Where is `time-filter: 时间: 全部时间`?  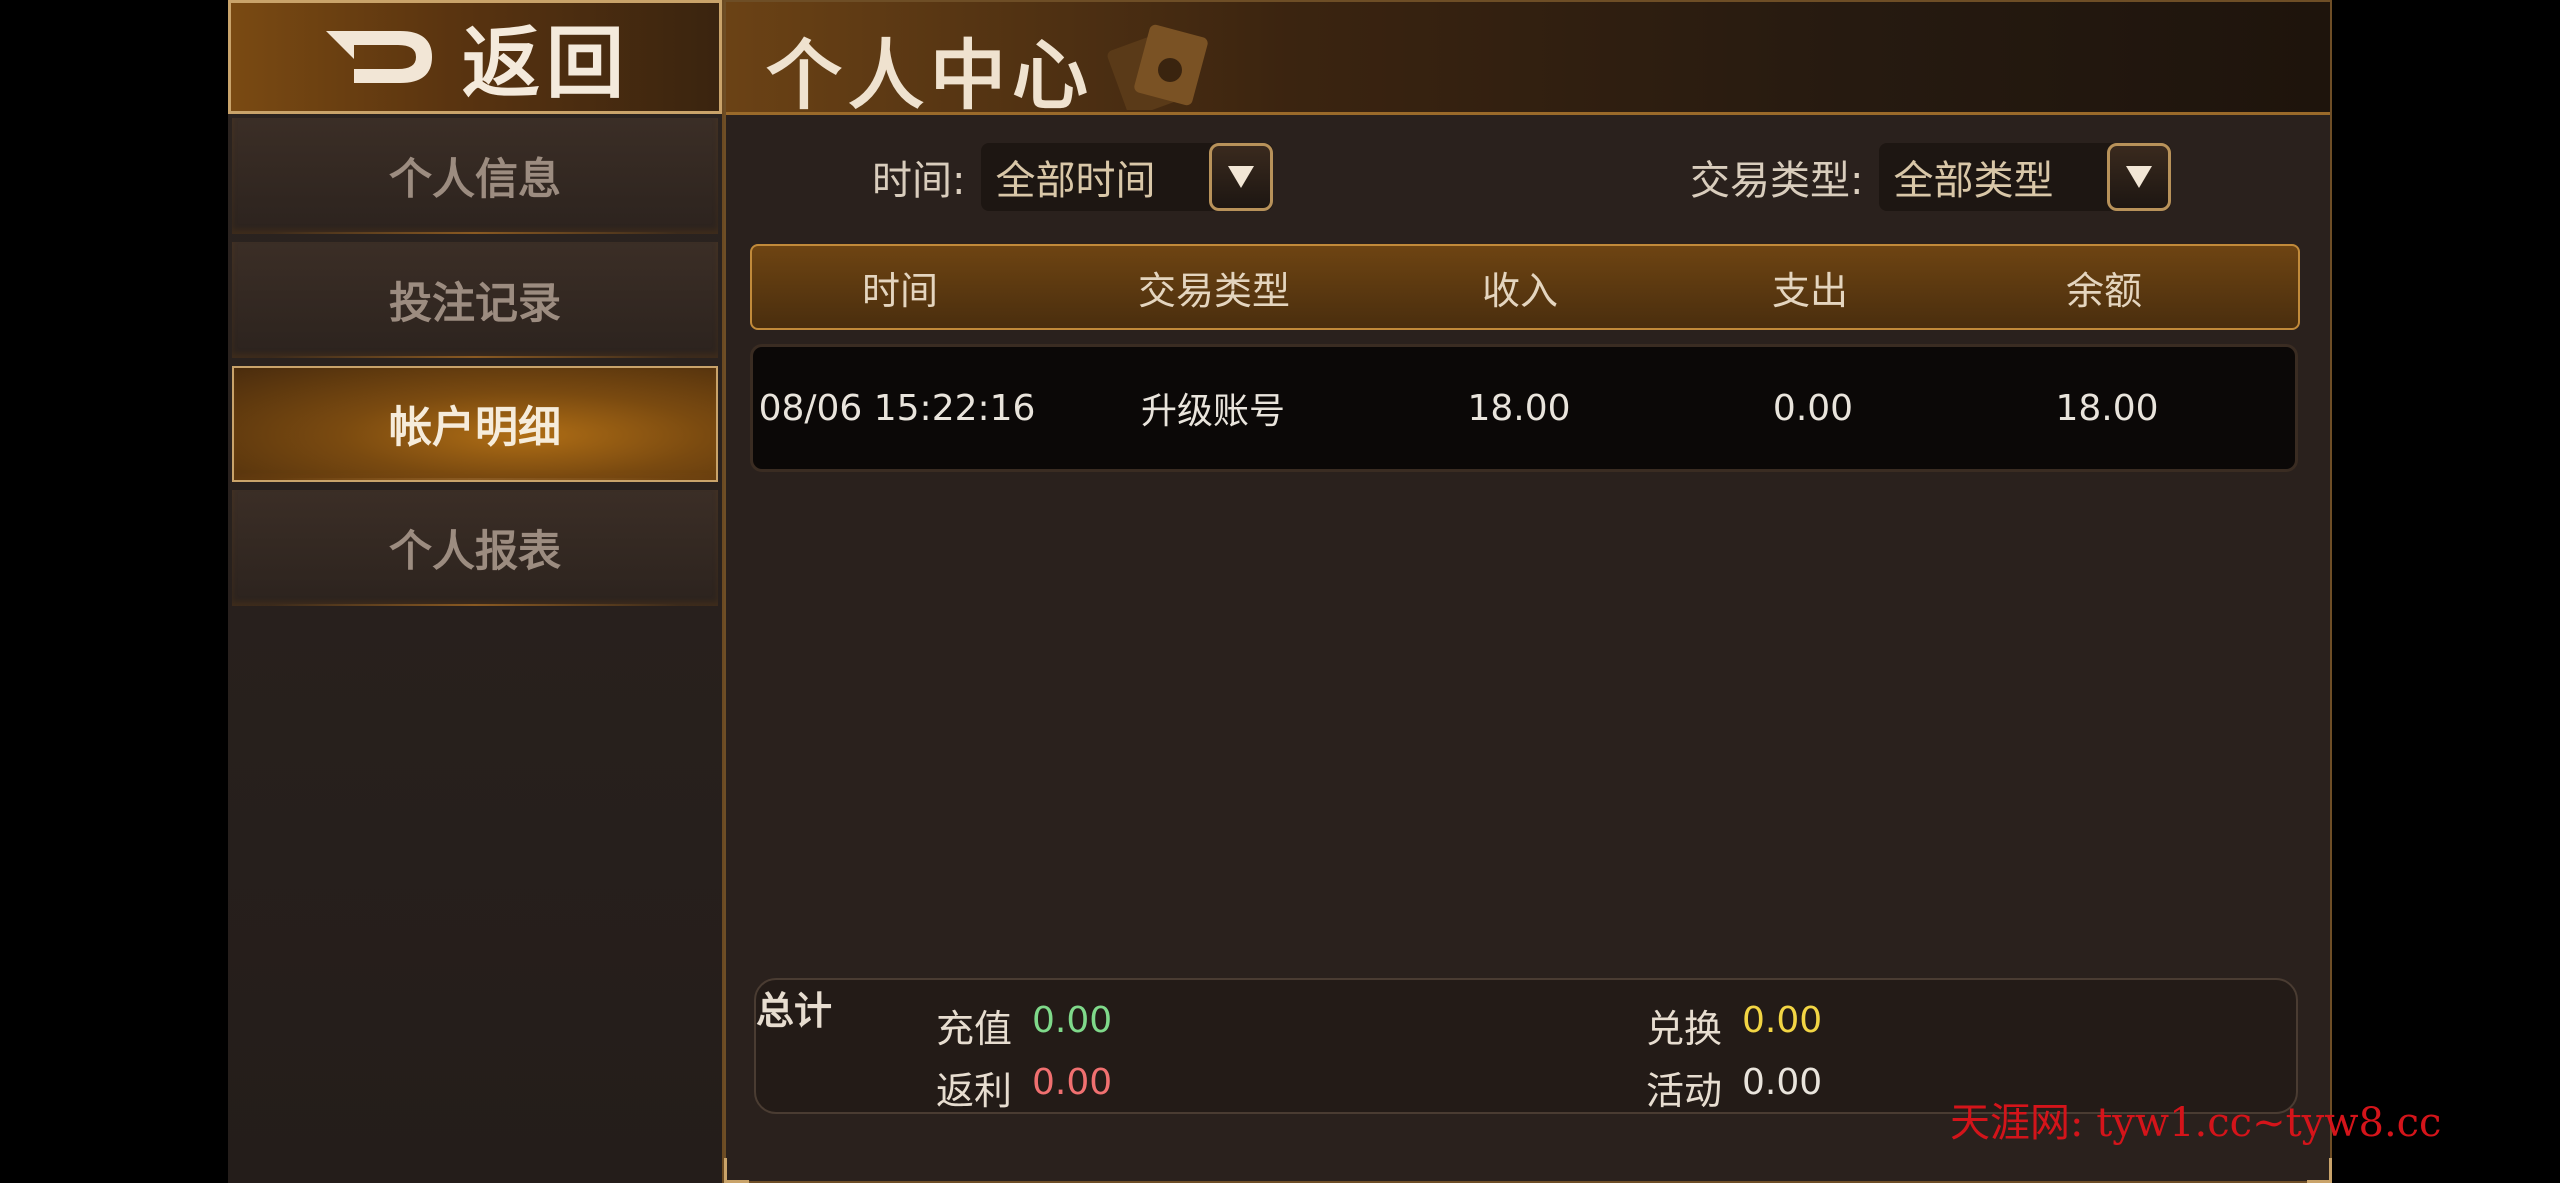
time-filter: 时间: 全部时间 is located at coordinates (1073, 177).